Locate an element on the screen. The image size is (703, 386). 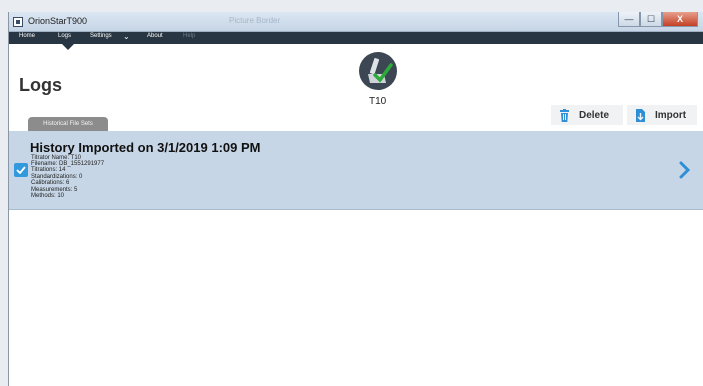
delete-button-label: Delete is located at coordinates (594, 115).